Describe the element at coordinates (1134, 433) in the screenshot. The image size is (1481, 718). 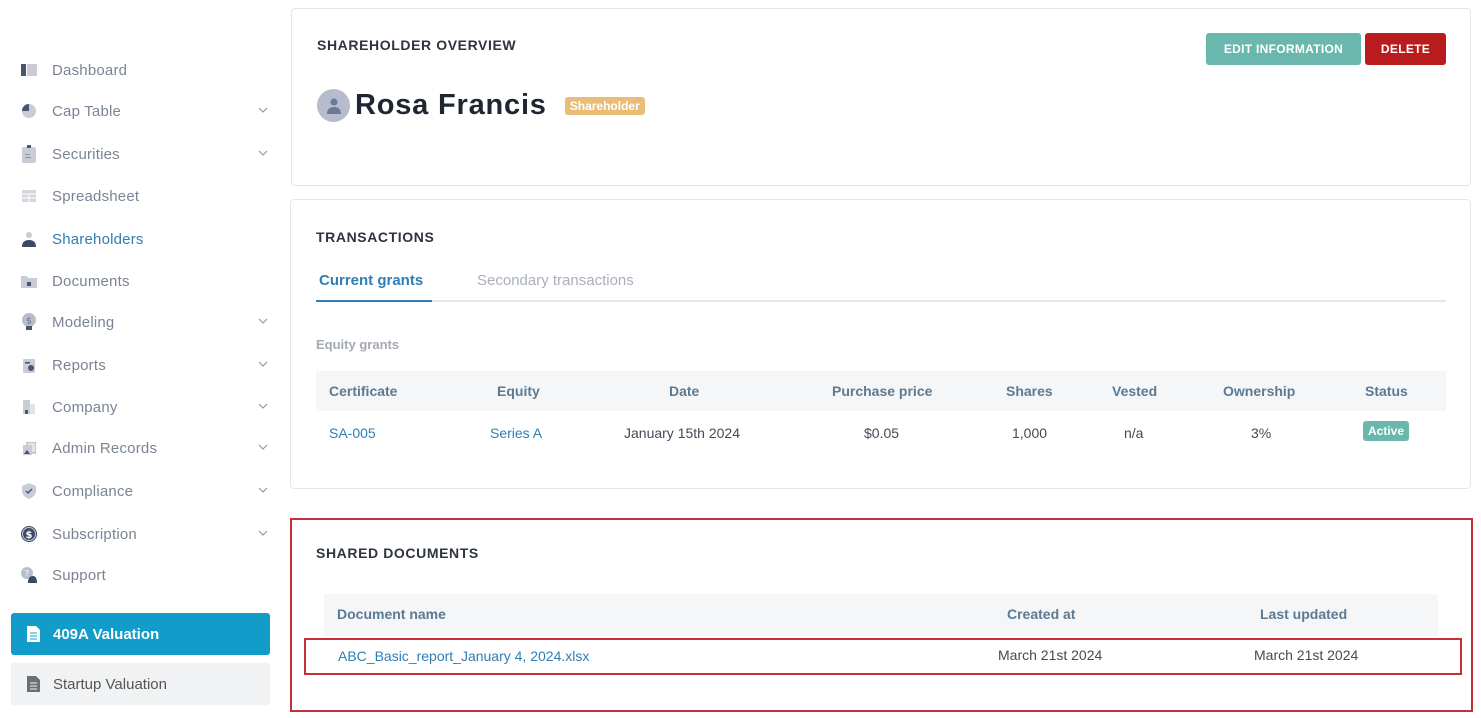
I see `vested: n/a` at that location.